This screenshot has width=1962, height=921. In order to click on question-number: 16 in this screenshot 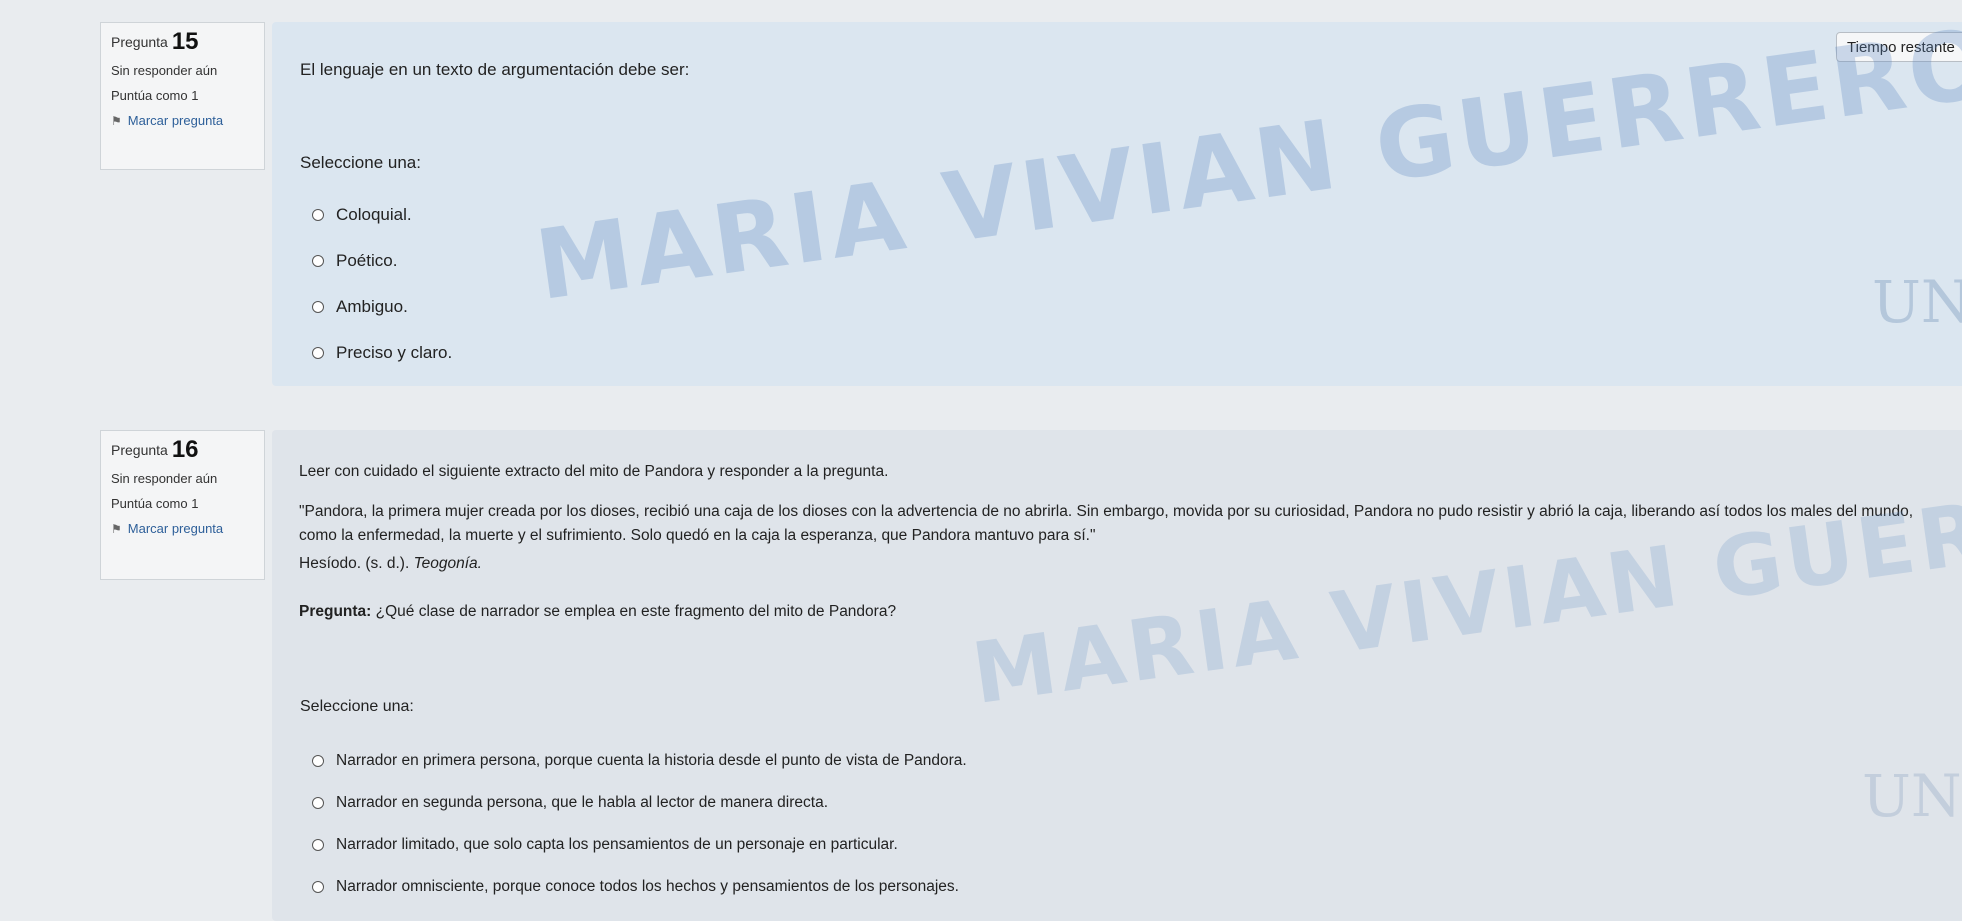, I will do `click(185, 449)`.